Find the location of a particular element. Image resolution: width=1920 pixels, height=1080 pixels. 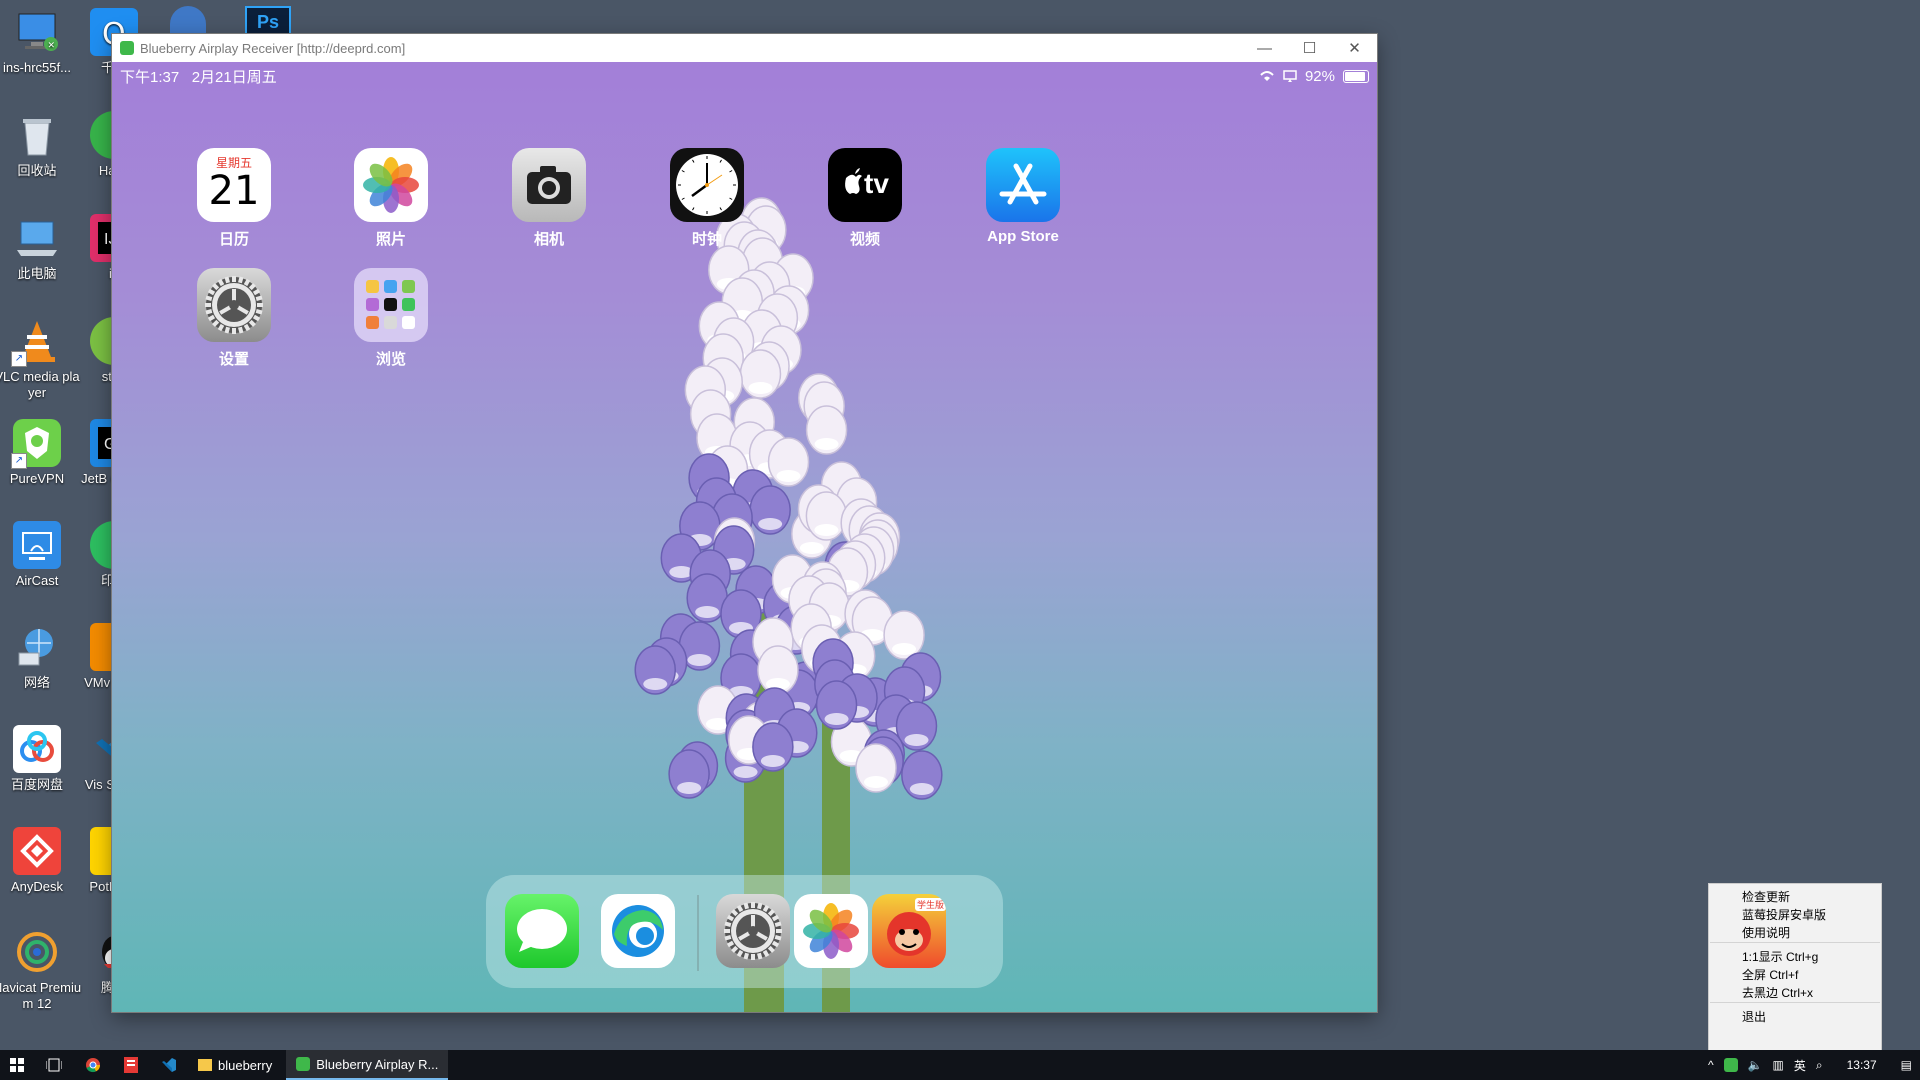

task-view-icon is located at coordinates (54, 1065).